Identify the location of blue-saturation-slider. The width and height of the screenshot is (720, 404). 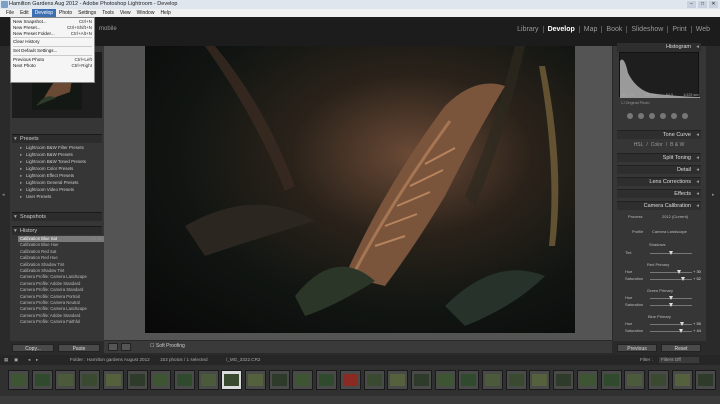
(671, 331).